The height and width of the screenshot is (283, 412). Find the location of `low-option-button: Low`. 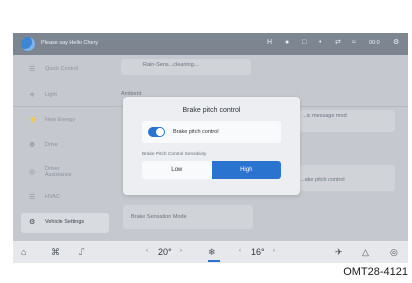

low-option-button: Low is located at coordinates (177, 170).